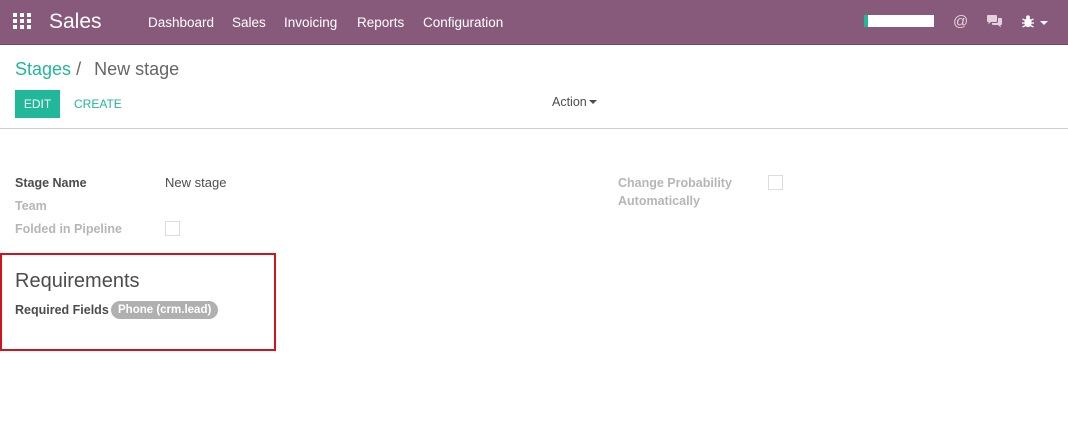 Image resolution: width=1068 pixels, height=433 pixels. Describe the element at coordinates (51, 183) in the screenshot. I see `stage-name-label: Stage Name` at that location.